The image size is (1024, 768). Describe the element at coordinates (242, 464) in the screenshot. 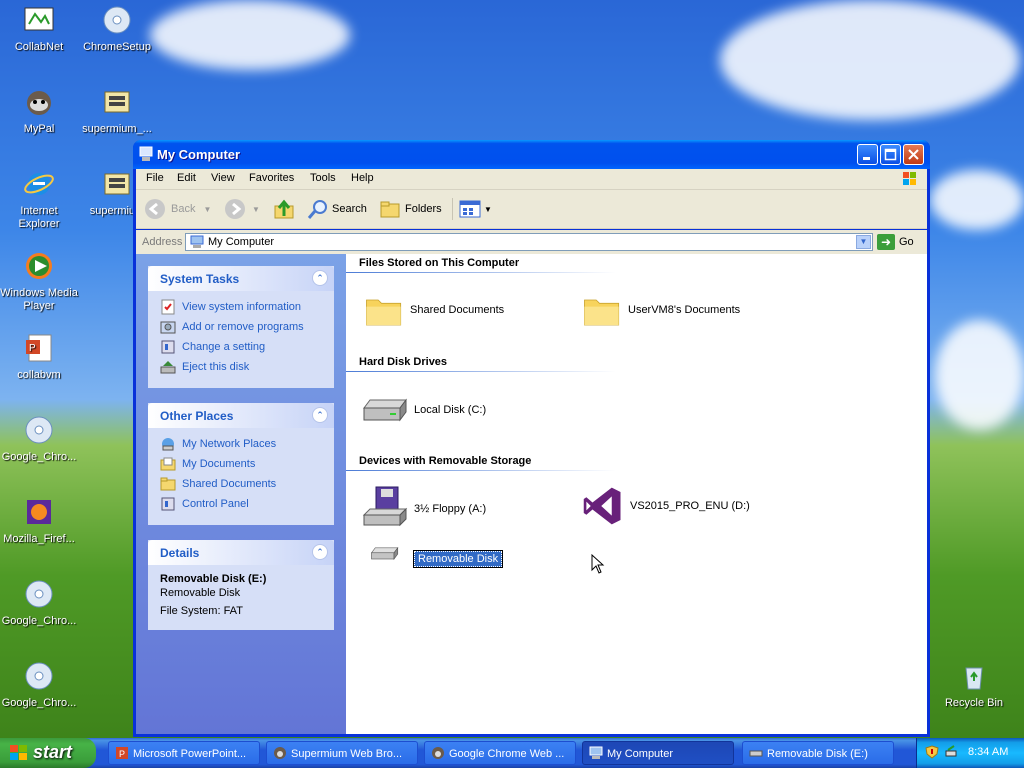

I see `place-link-my-documents: My Documents` at that location.